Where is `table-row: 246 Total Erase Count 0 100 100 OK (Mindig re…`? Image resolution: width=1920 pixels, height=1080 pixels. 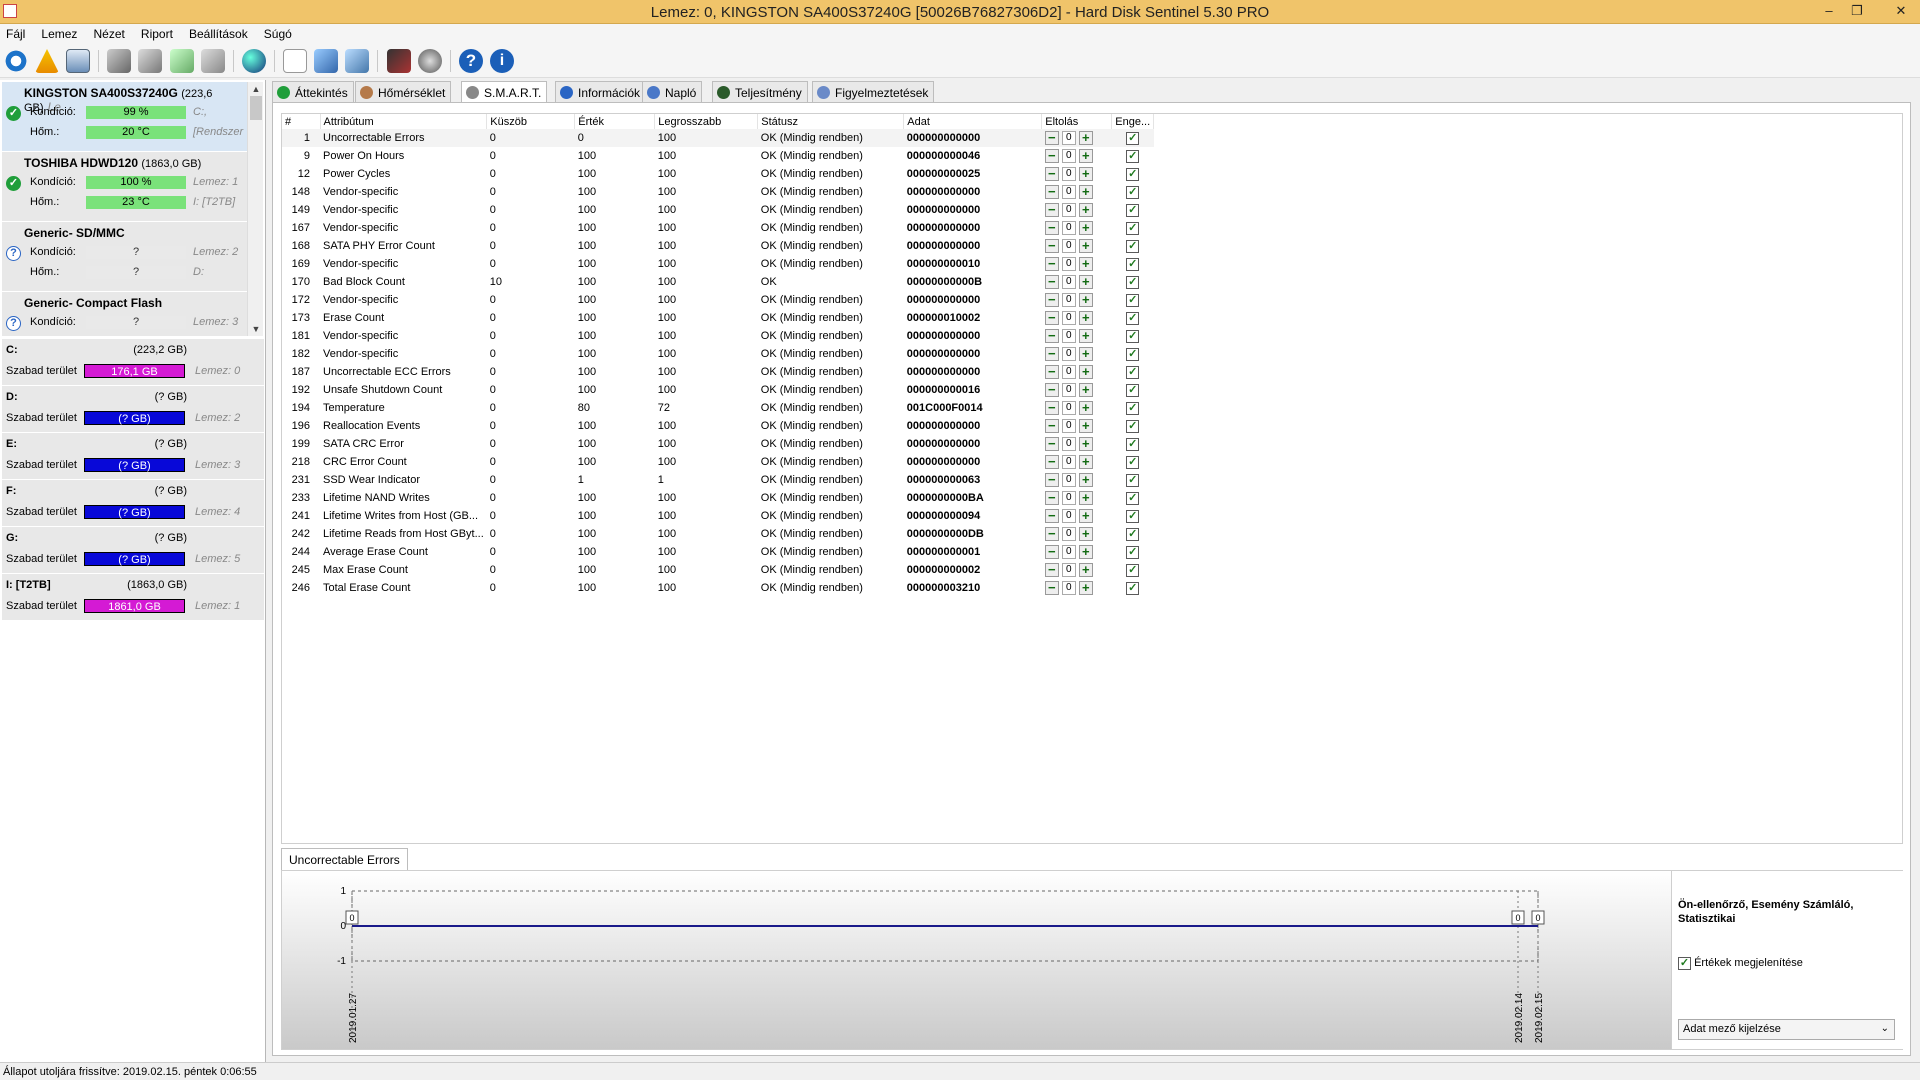
table-row: 246 Total Erase Count 0 100 100 OK (Mindig re… is located at coordinates (718, 588).